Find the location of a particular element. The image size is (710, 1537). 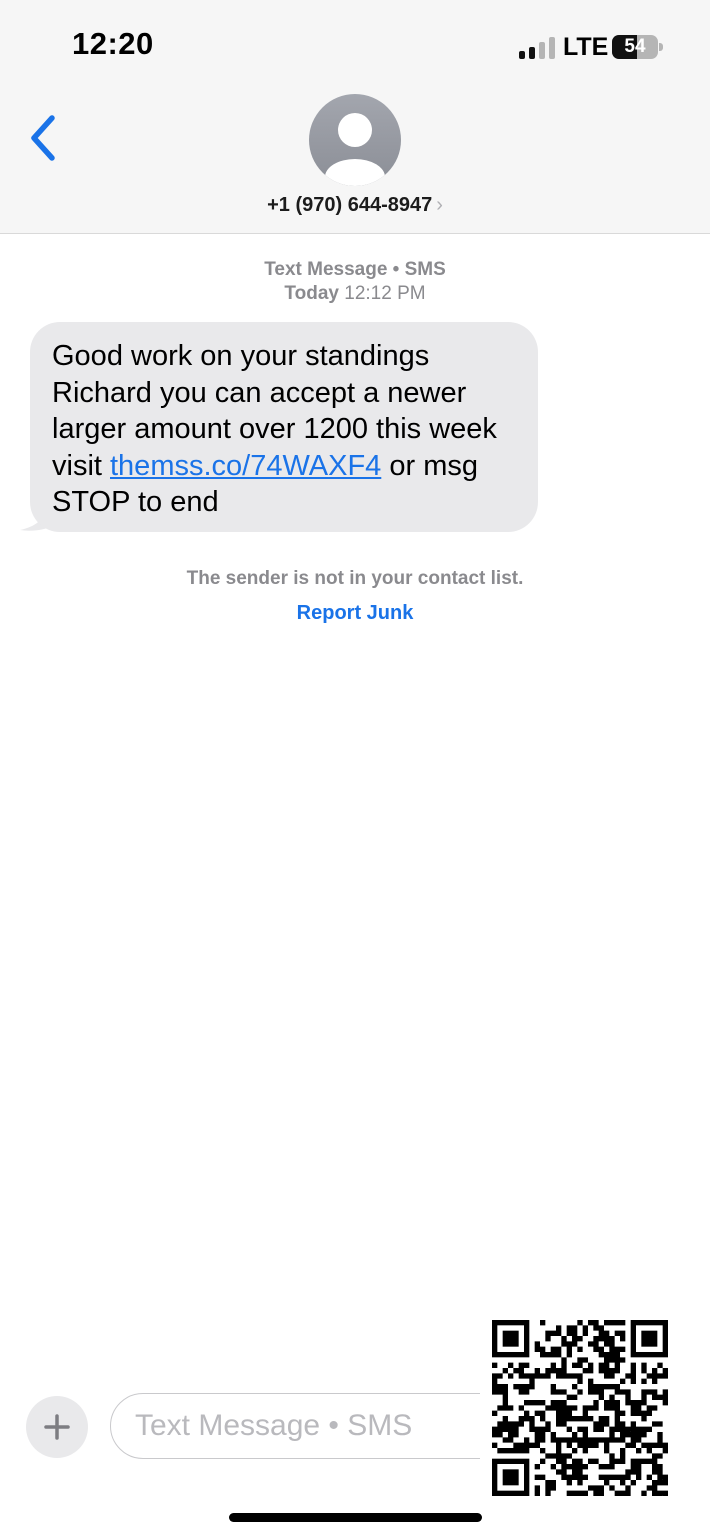

person-silhouette-icon is located at coordinates (355, 149).